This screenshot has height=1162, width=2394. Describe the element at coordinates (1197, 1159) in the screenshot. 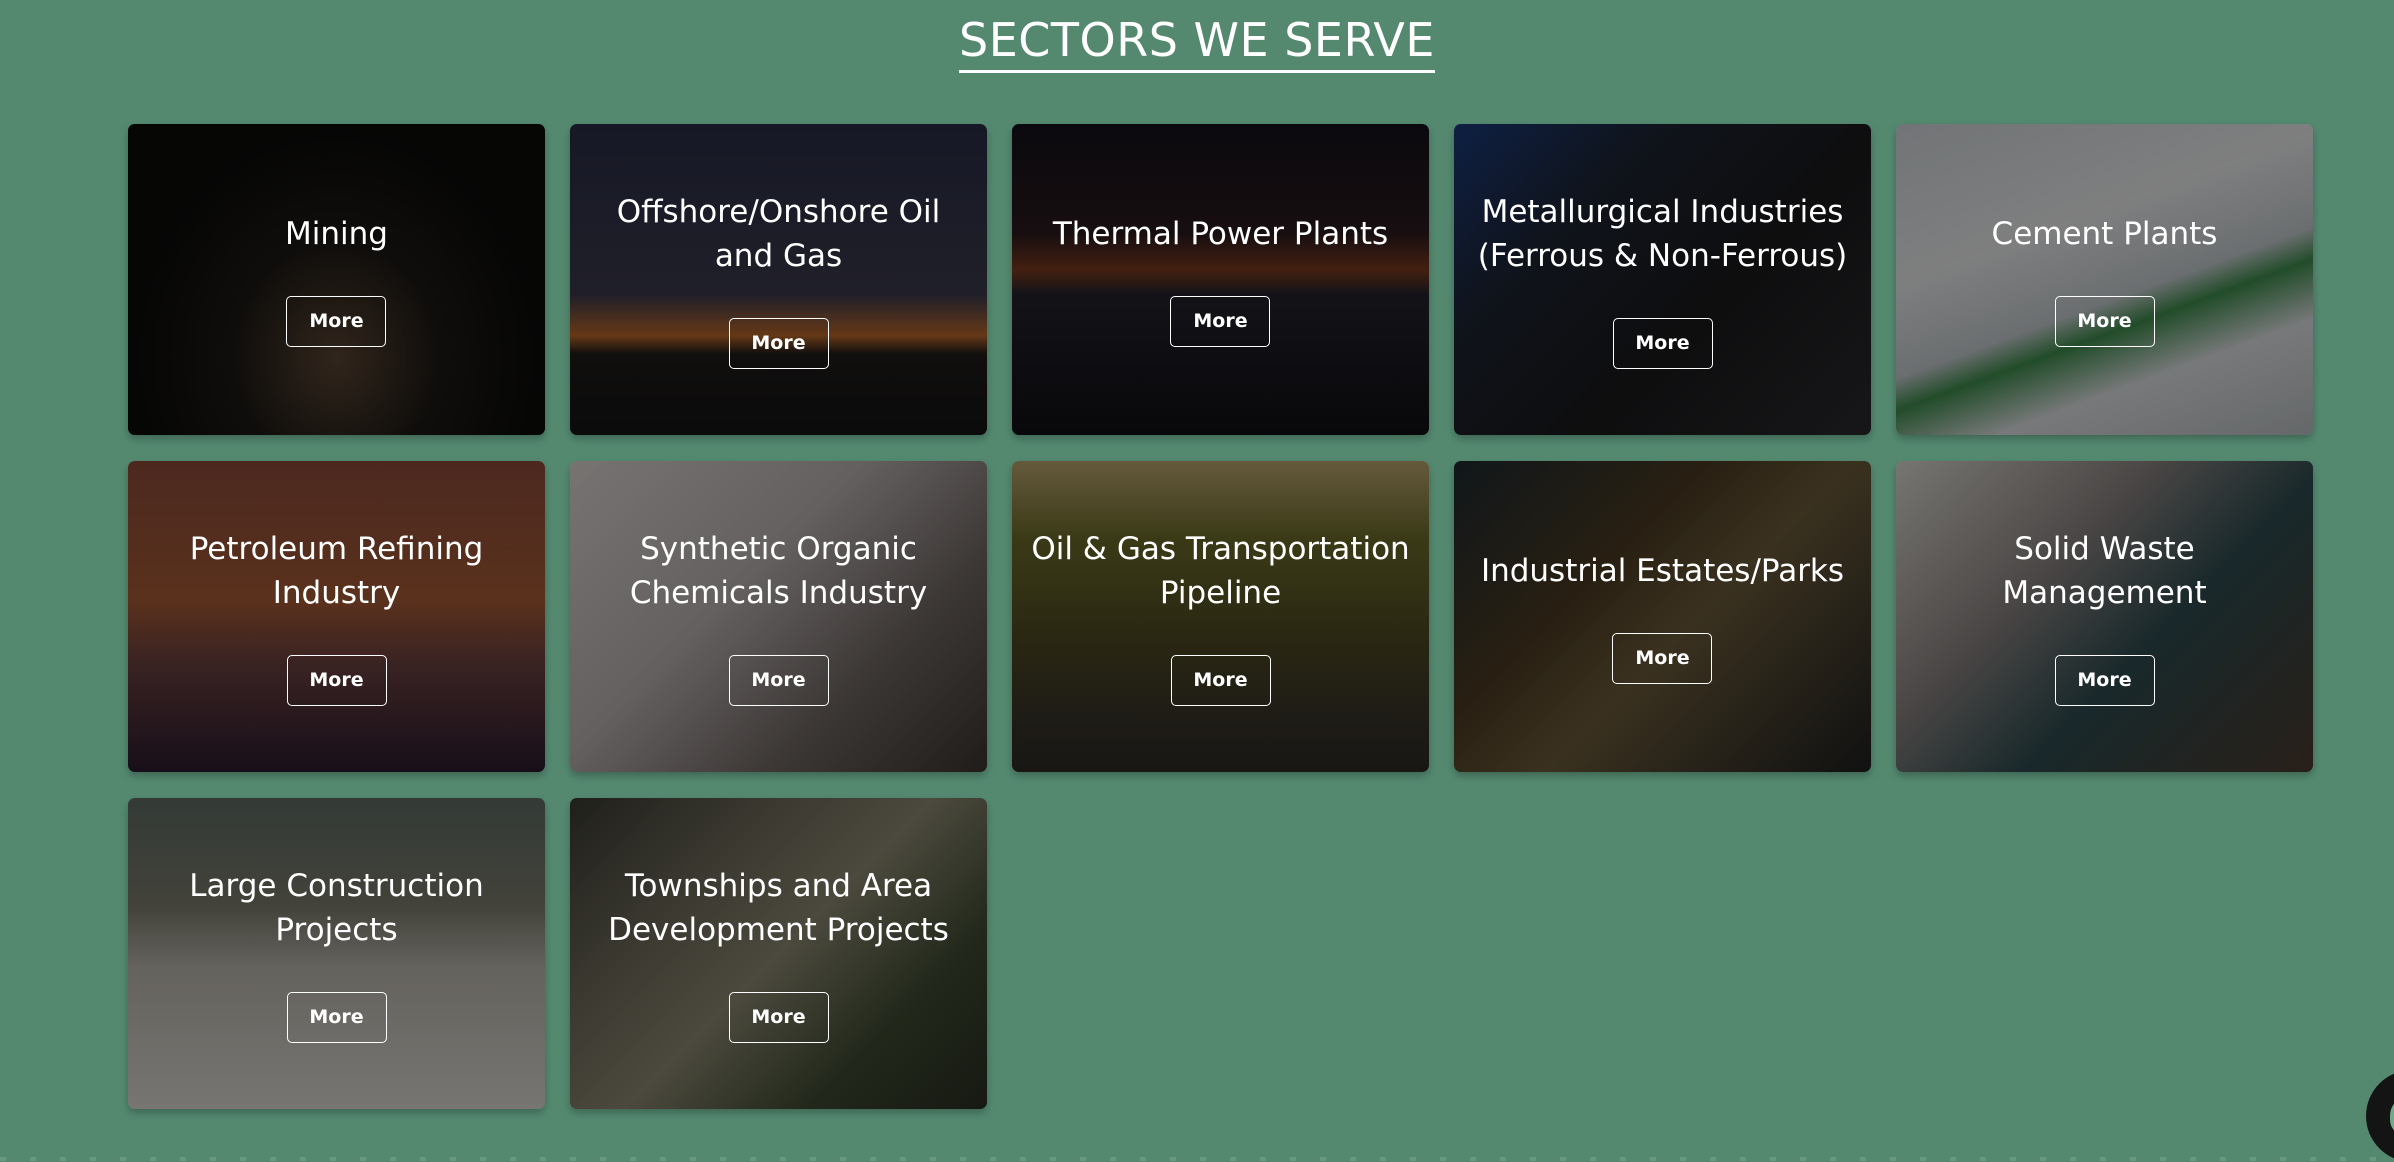

I see `next-section-edge` at that location.